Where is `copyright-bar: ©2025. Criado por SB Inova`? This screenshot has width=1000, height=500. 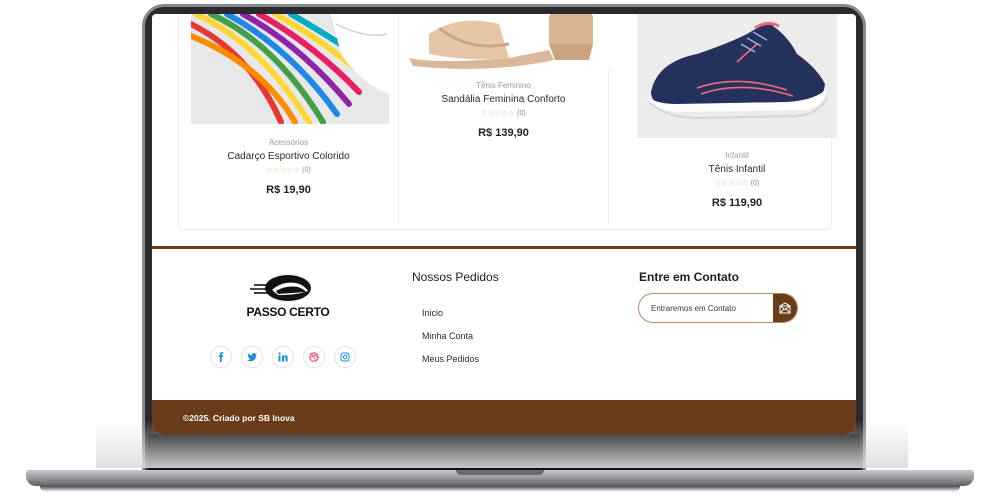
copyright-bar: ©2025. Criado por SB Inova is located at coordinates (504, 417).